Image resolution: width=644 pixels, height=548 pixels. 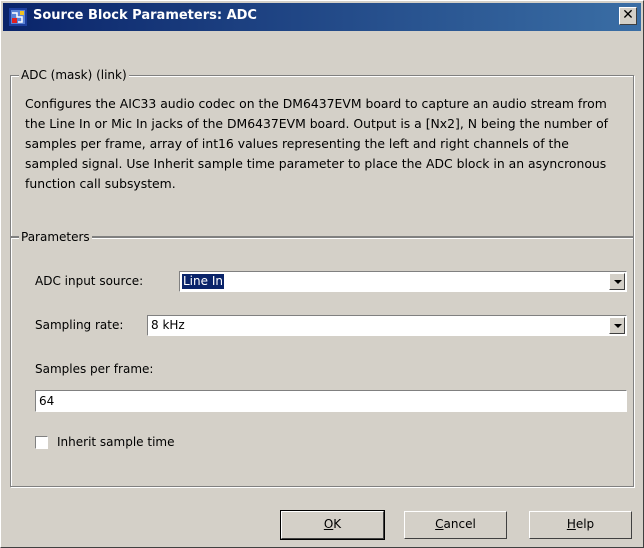 What do you see at coordinates (79, 325) in the screenshot?
I see `sampling-rate-label: Sampling rate:` at bounding box center [79, 325].